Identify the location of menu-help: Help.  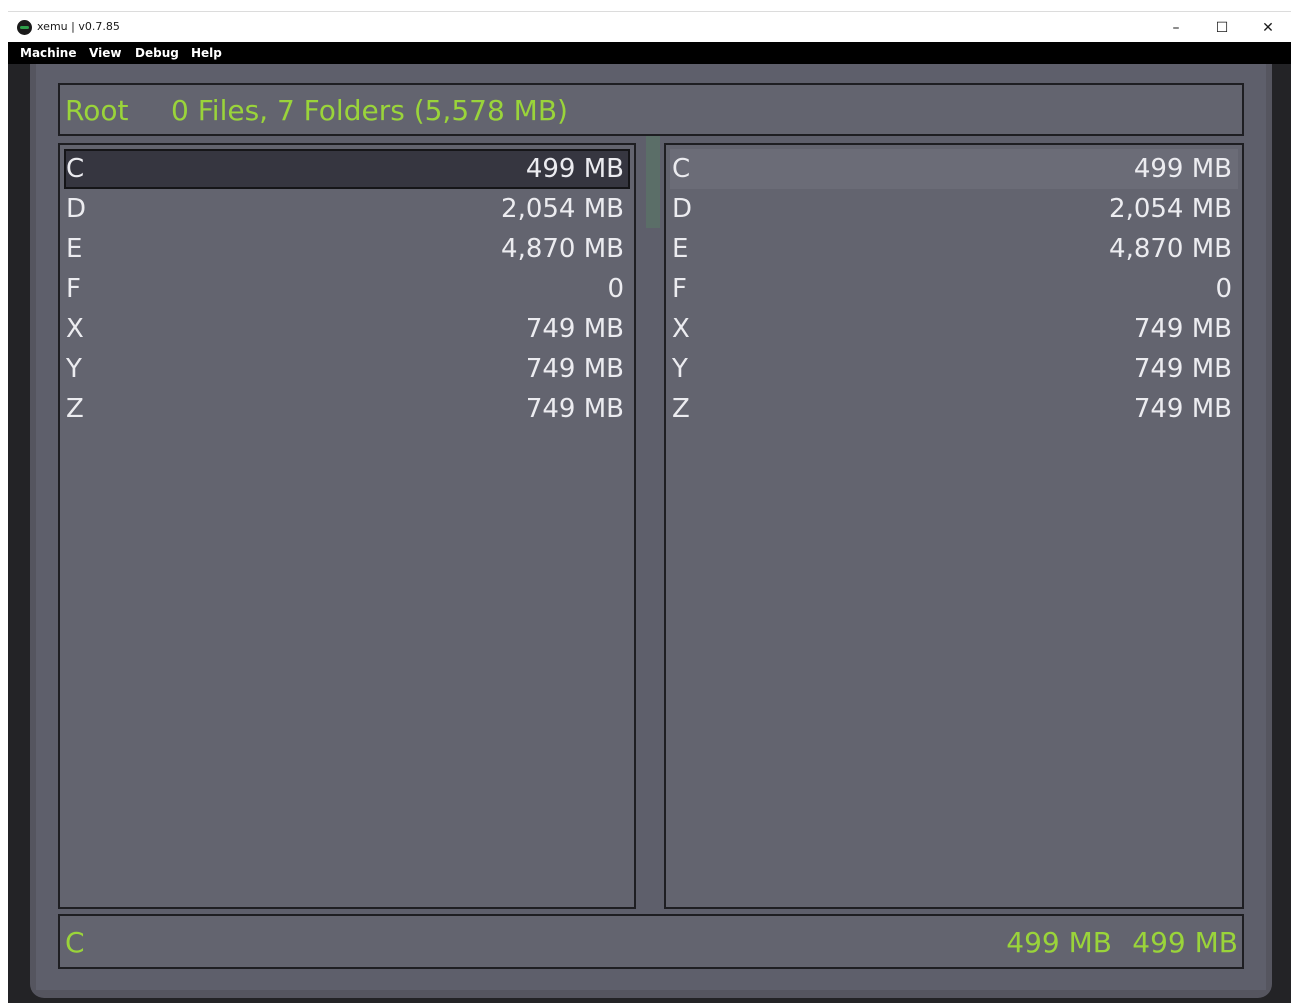
(206, 53).